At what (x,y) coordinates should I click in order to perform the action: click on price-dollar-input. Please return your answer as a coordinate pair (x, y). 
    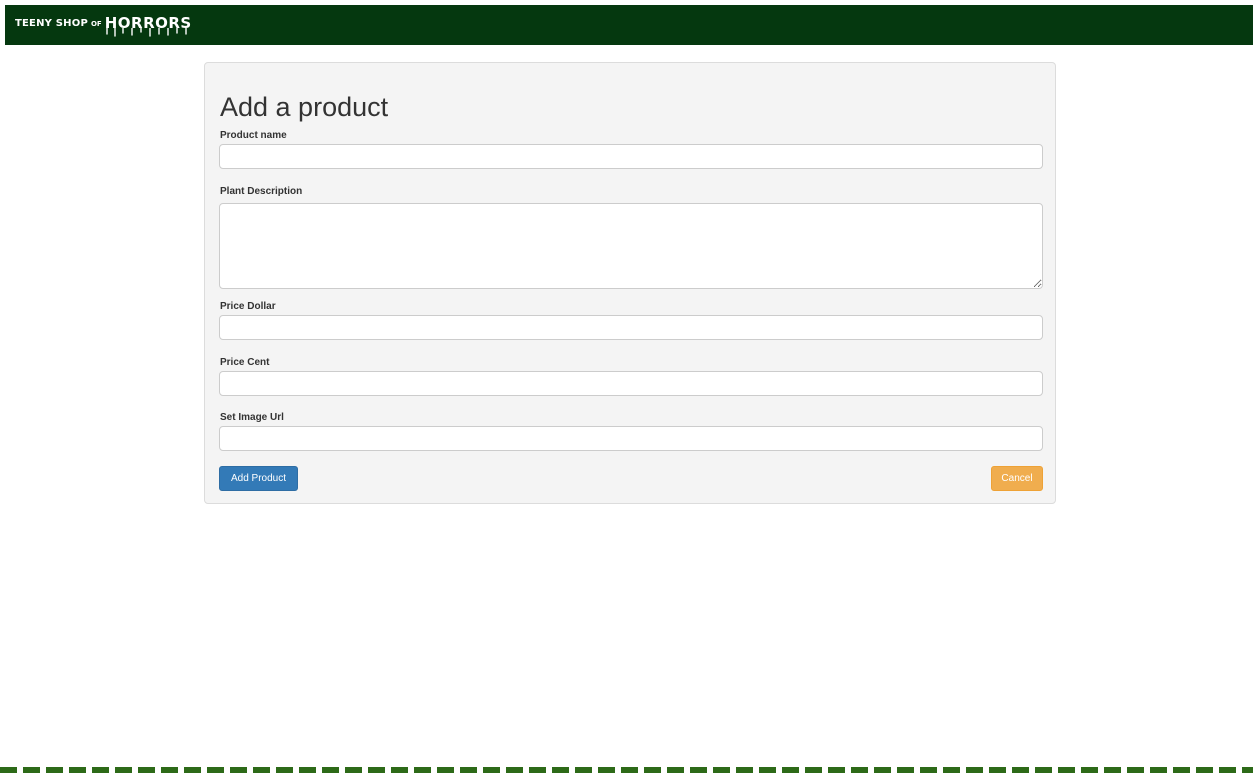
    Looking at the image, I should click on (631, 327).